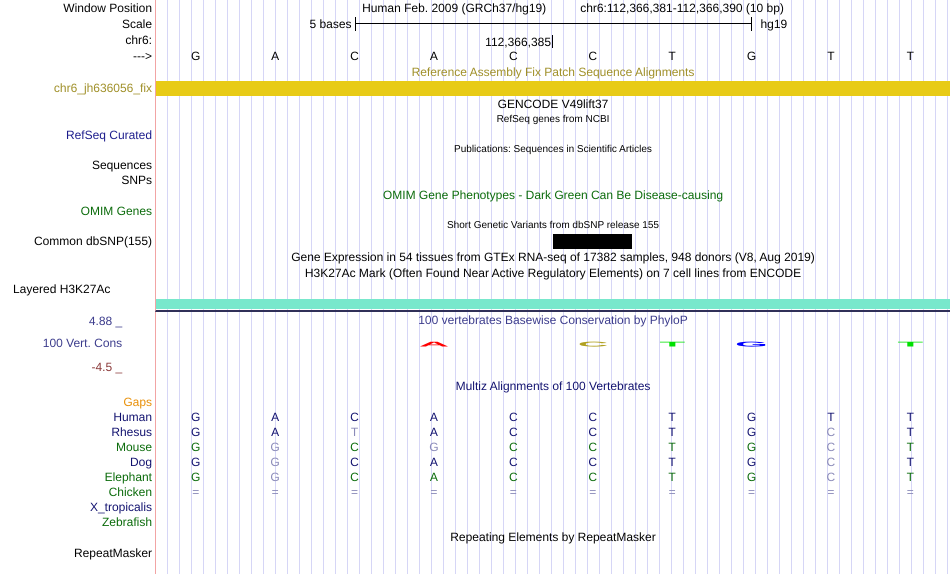 The height and width of the screenshot is (574, 950). Describe the element at coordinates (553, 225) in the screenshot. I see `track-title: Short Genetic Variants from dbSNP release 155` at that location.